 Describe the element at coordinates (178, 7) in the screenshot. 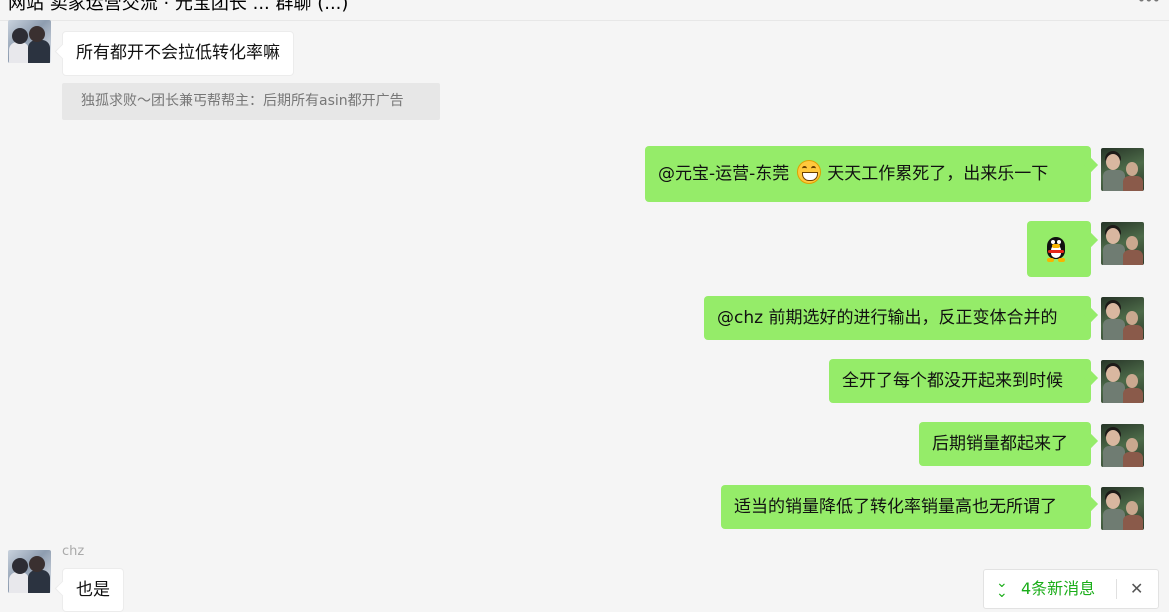

I see `chat-title: 网站 卖家运营交流 · 元宝团长 ... 群聊 (...)` at that location.